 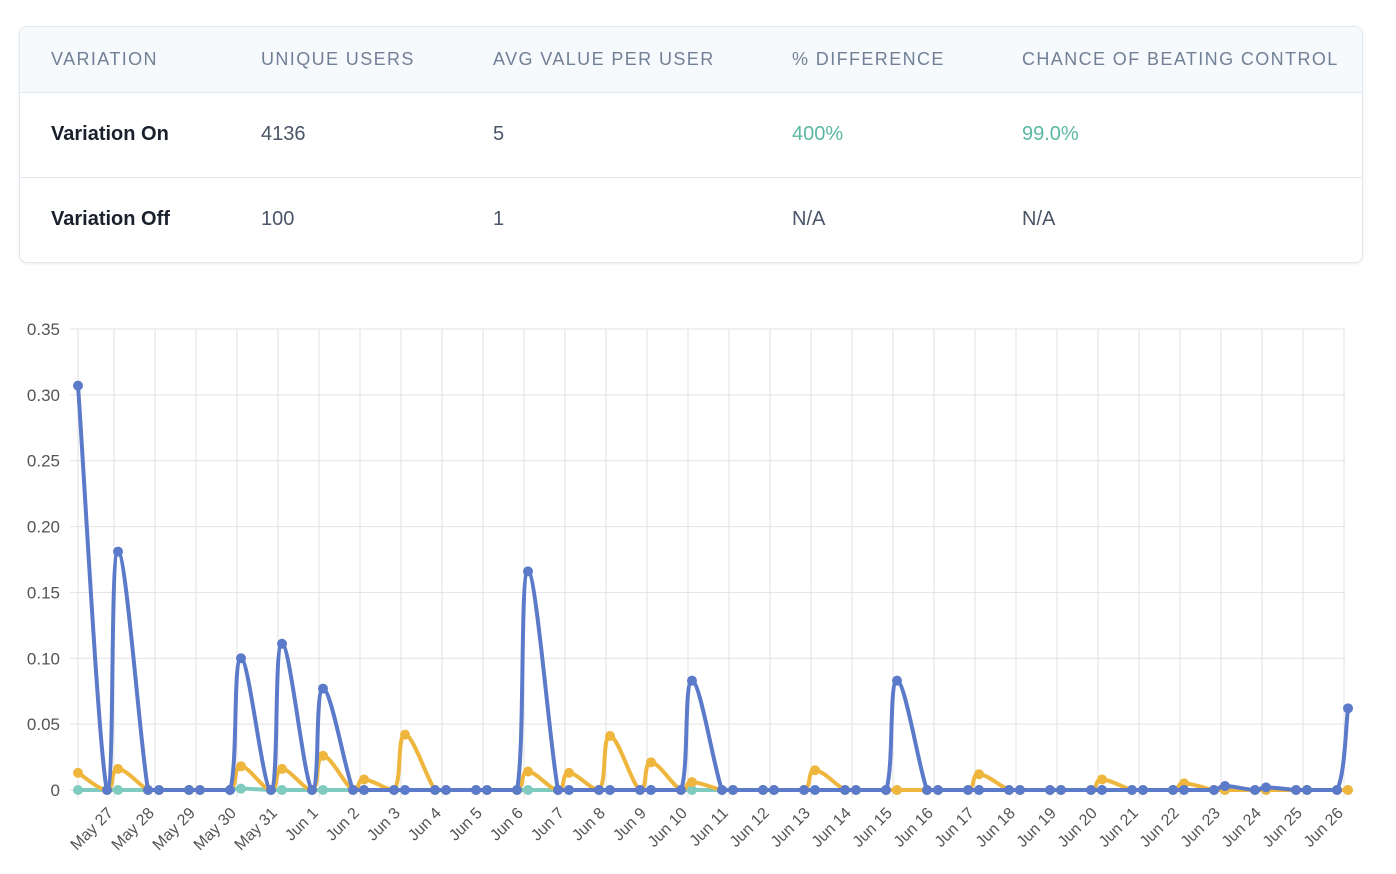 I want to click on y-tick-label: 0.05, so click(x=43, y=724).